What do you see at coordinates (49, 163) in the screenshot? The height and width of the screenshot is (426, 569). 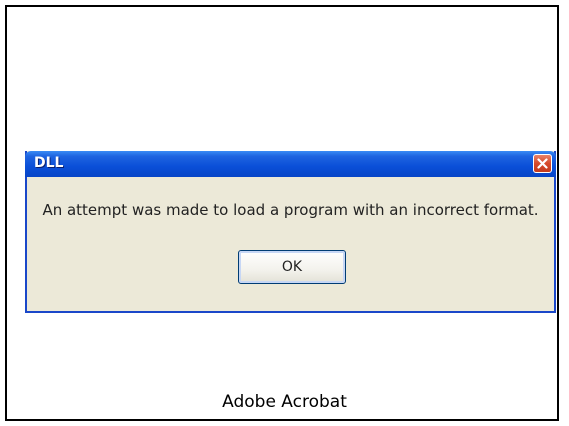 I see `dialog-title: DLL` at bounding box center [49, 163].